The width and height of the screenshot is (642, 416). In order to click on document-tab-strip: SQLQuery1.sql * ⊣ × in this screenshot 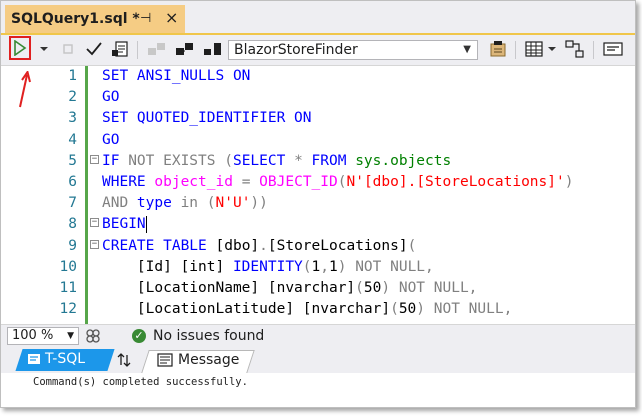, I will do `click(318, 18)`.